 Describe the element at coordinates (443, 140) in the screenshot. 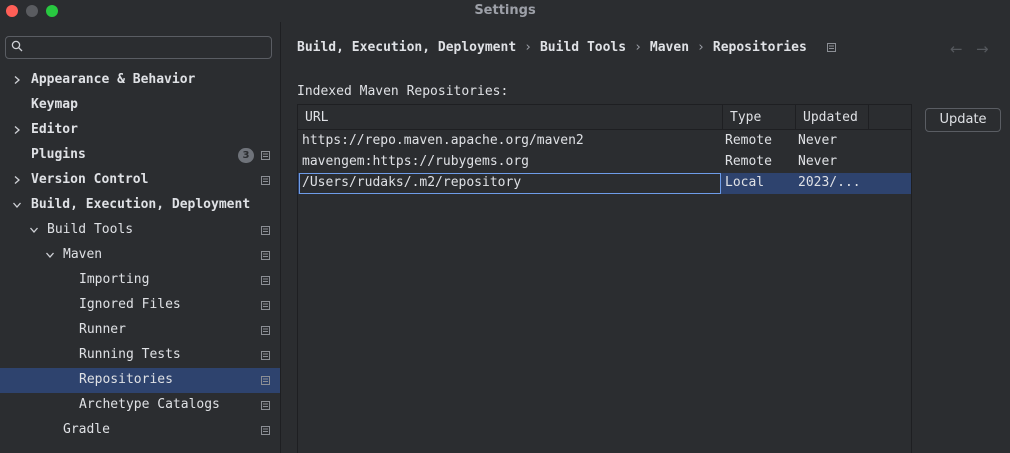

I see `cell-url: https://repo.maven.apache.org/maven2` at that location.